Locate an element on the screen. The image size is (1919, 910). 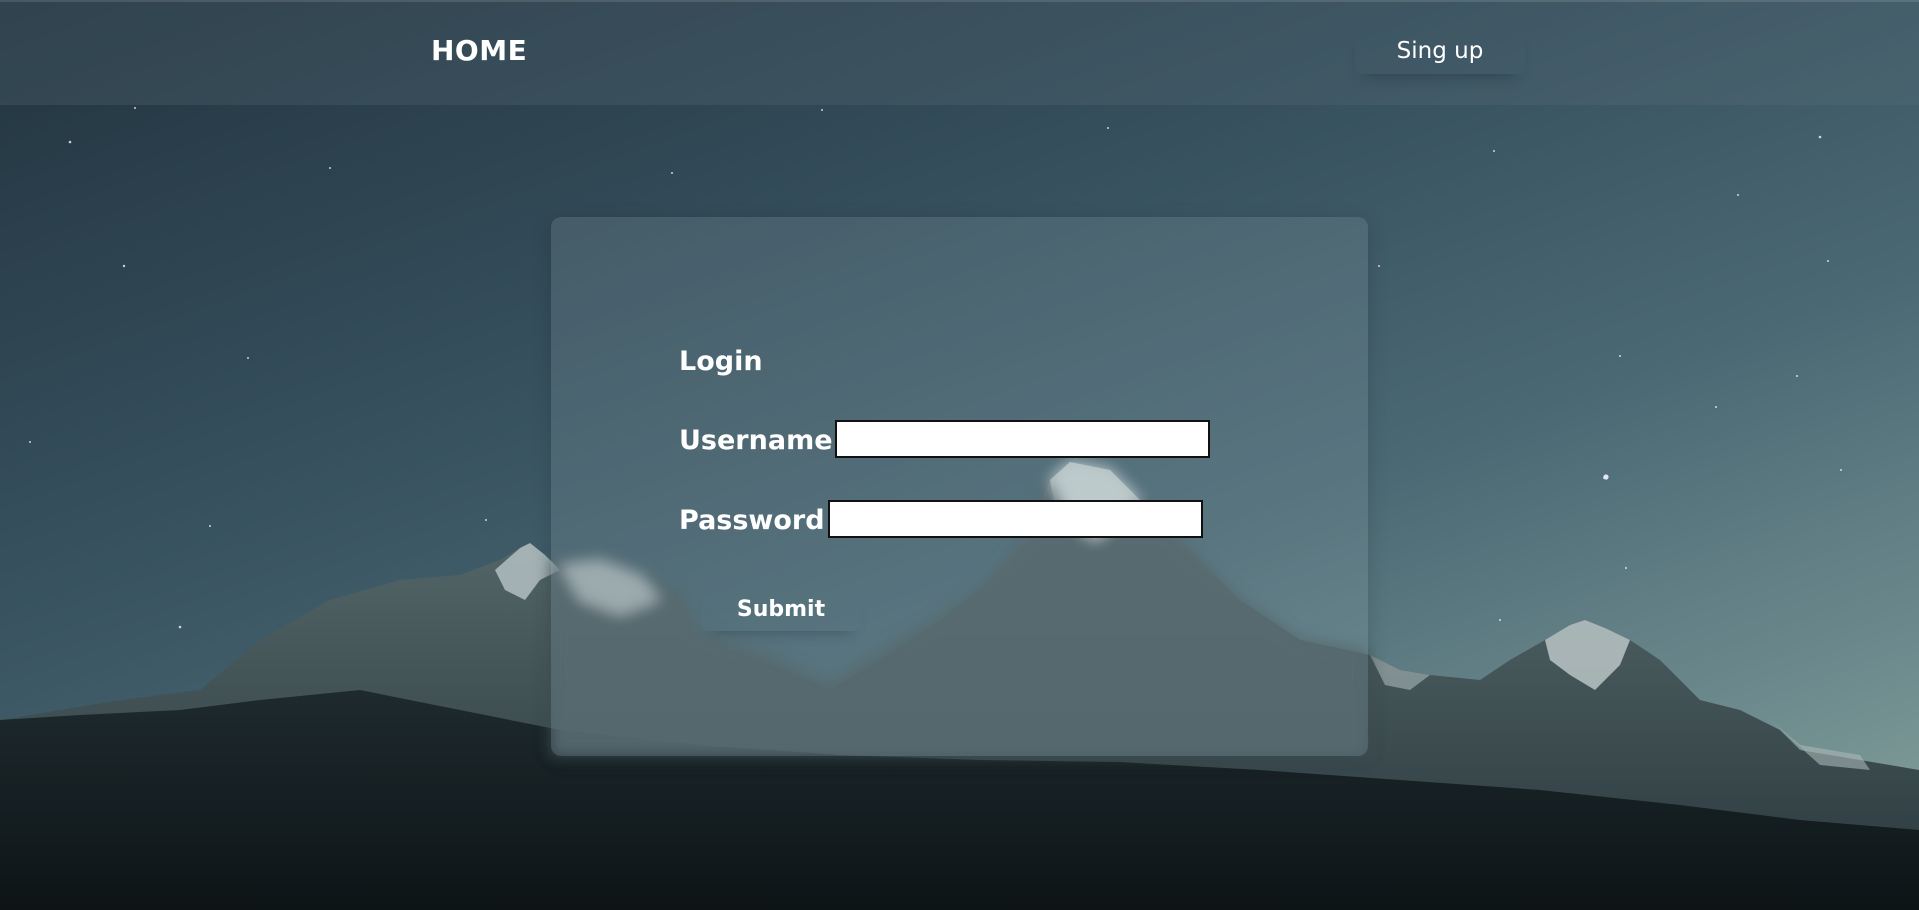
username-label: Username is located at coordinates (756, 440).